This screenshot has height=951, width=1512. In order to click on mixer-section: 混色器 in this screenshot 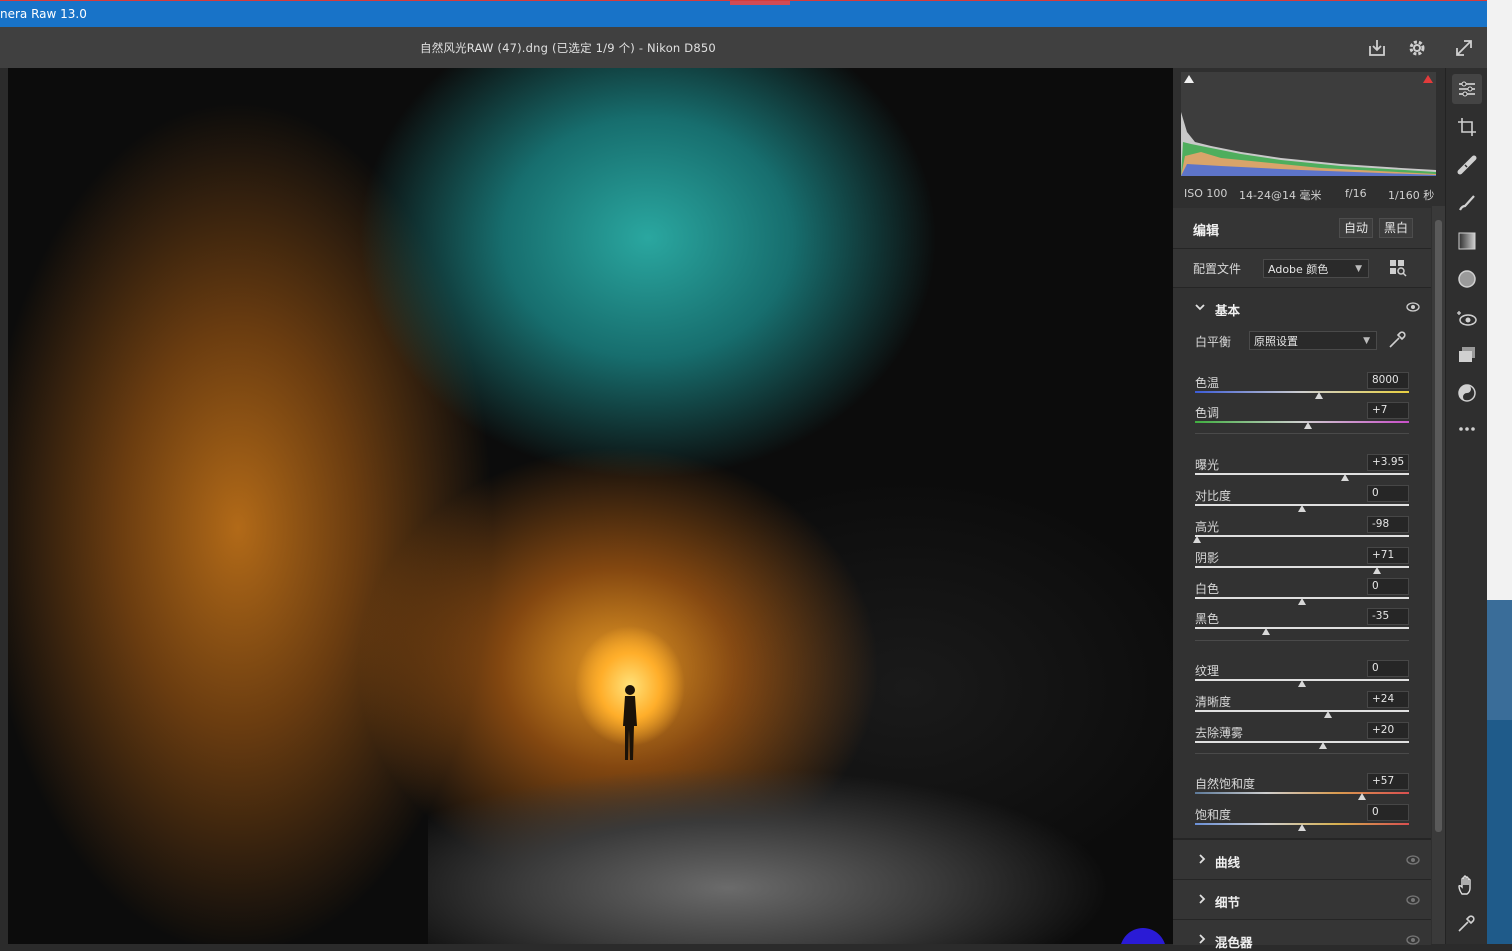, I will do `click(1302, 934)`.